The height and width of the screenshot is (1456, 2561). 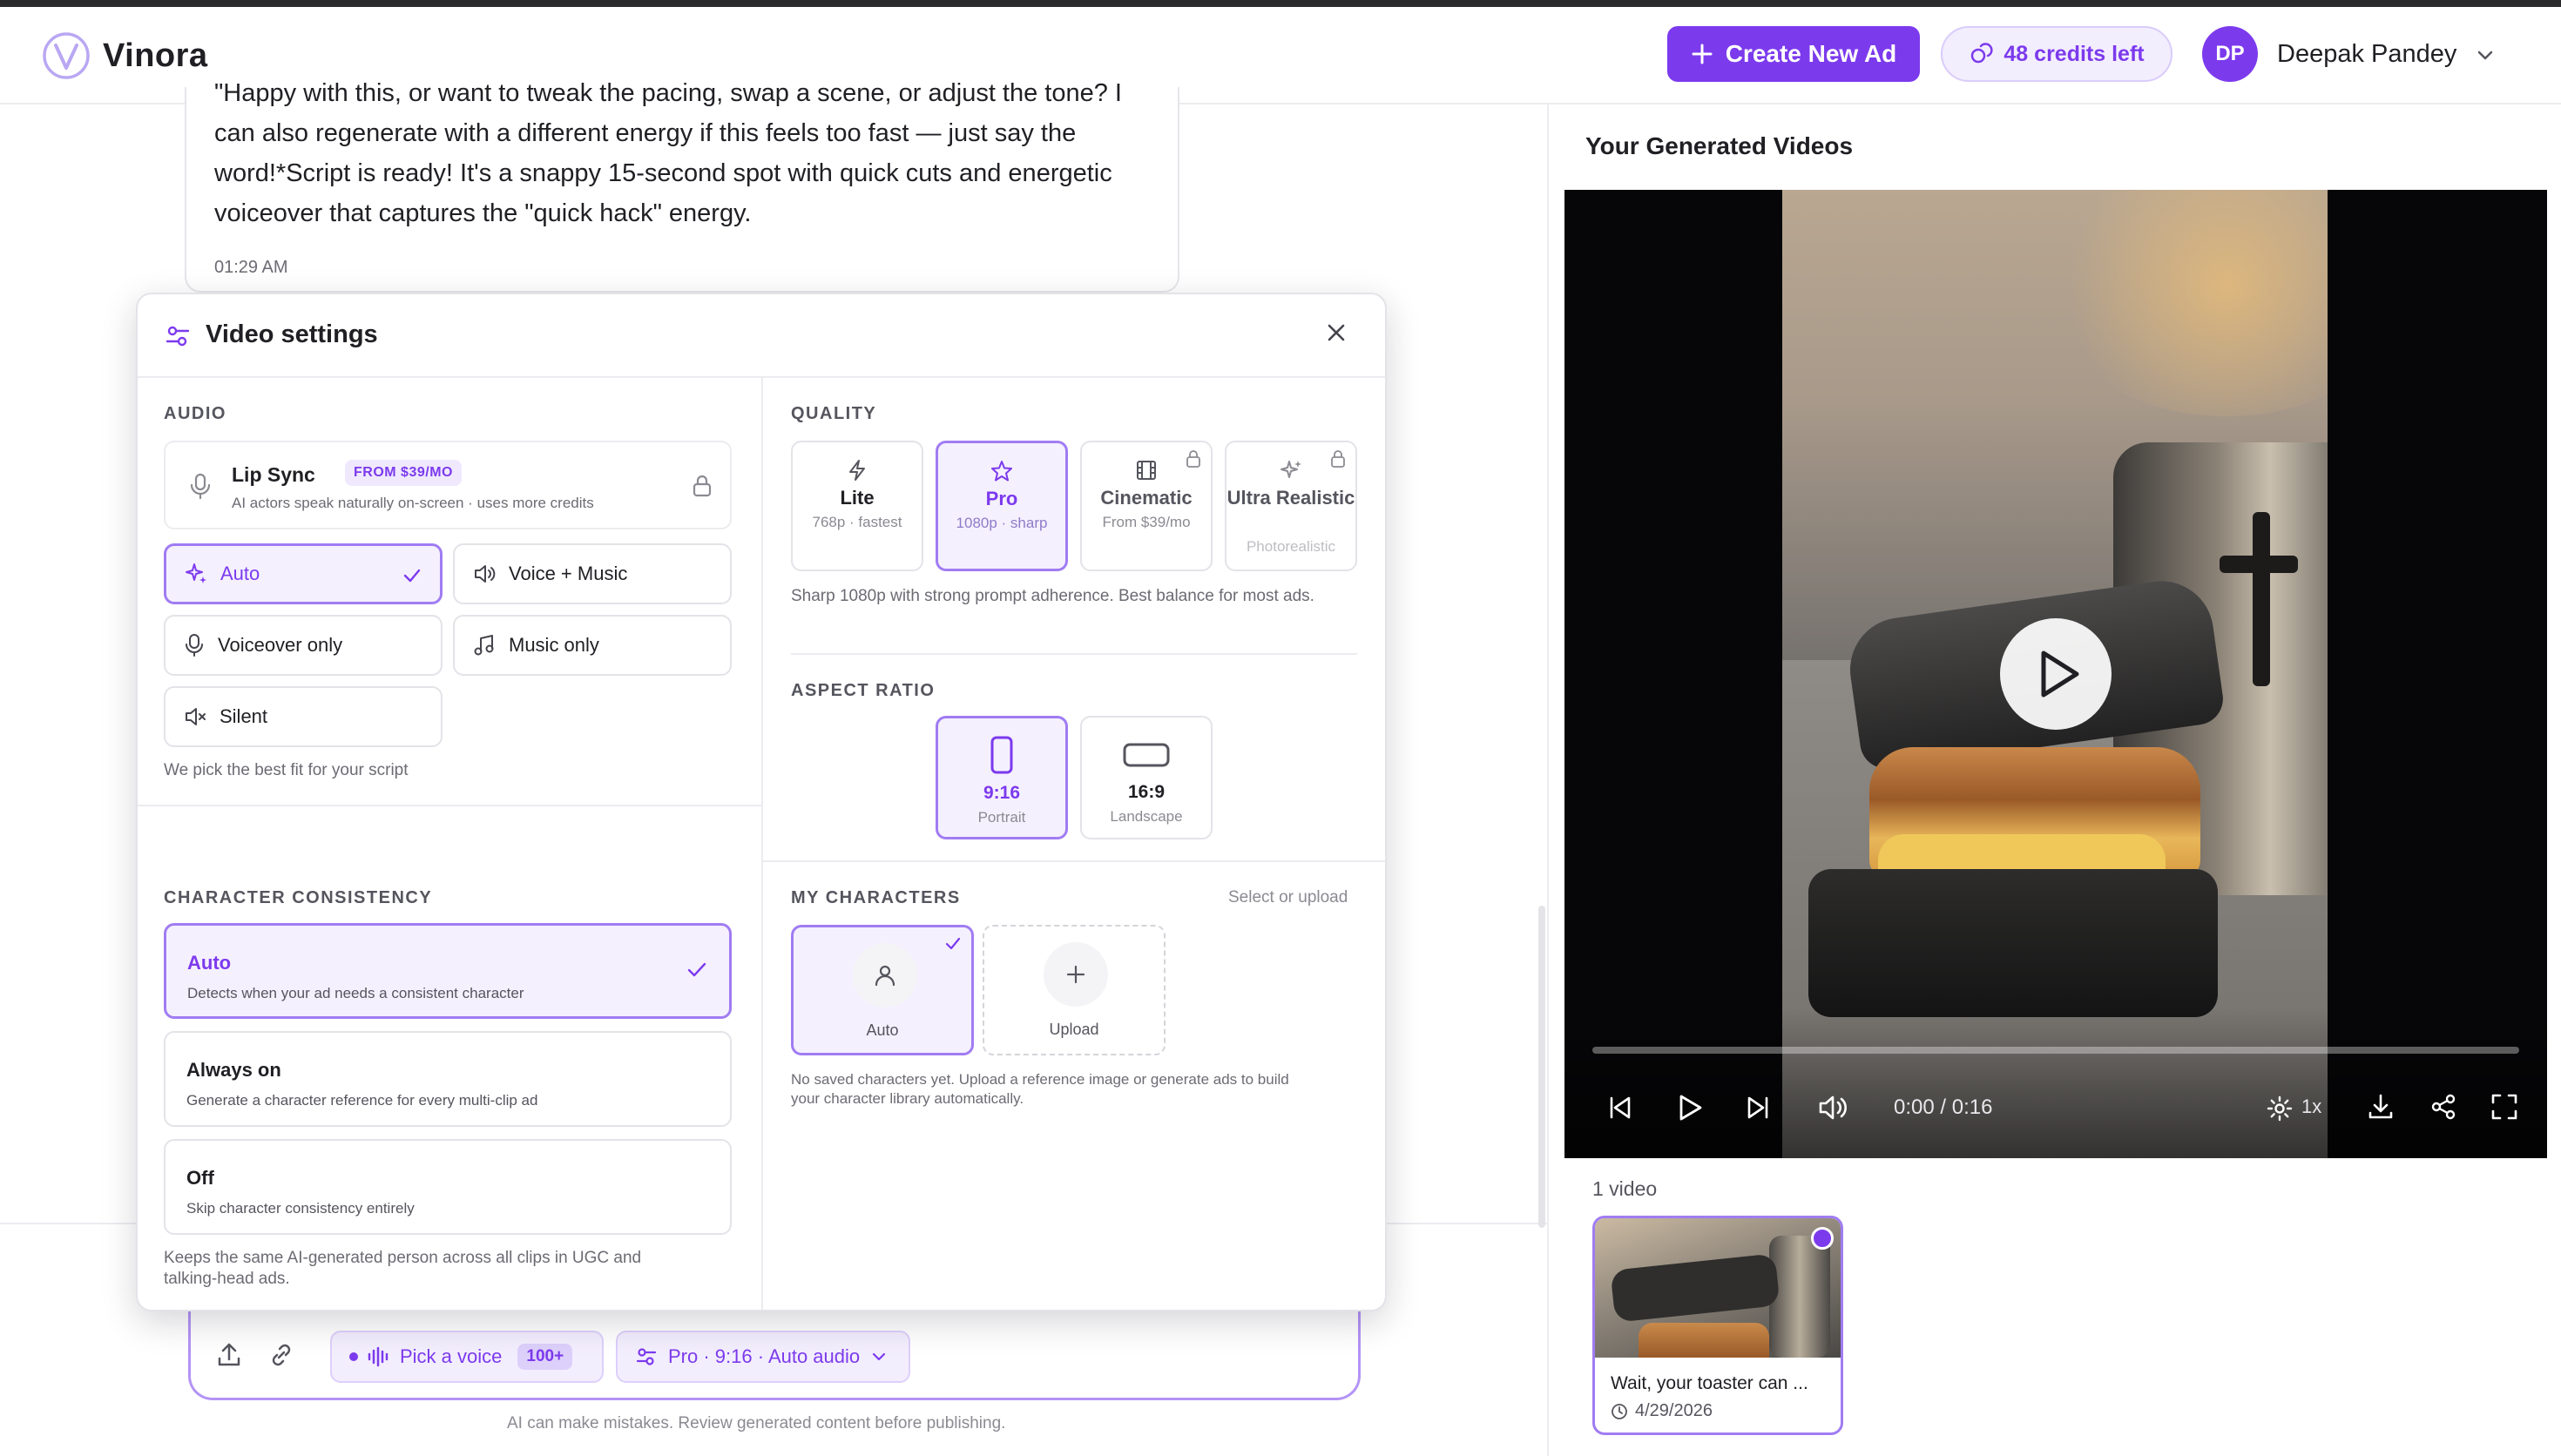 I want to click on audio-option-voice-music: Voice + Music, so click(x=592, y=573).